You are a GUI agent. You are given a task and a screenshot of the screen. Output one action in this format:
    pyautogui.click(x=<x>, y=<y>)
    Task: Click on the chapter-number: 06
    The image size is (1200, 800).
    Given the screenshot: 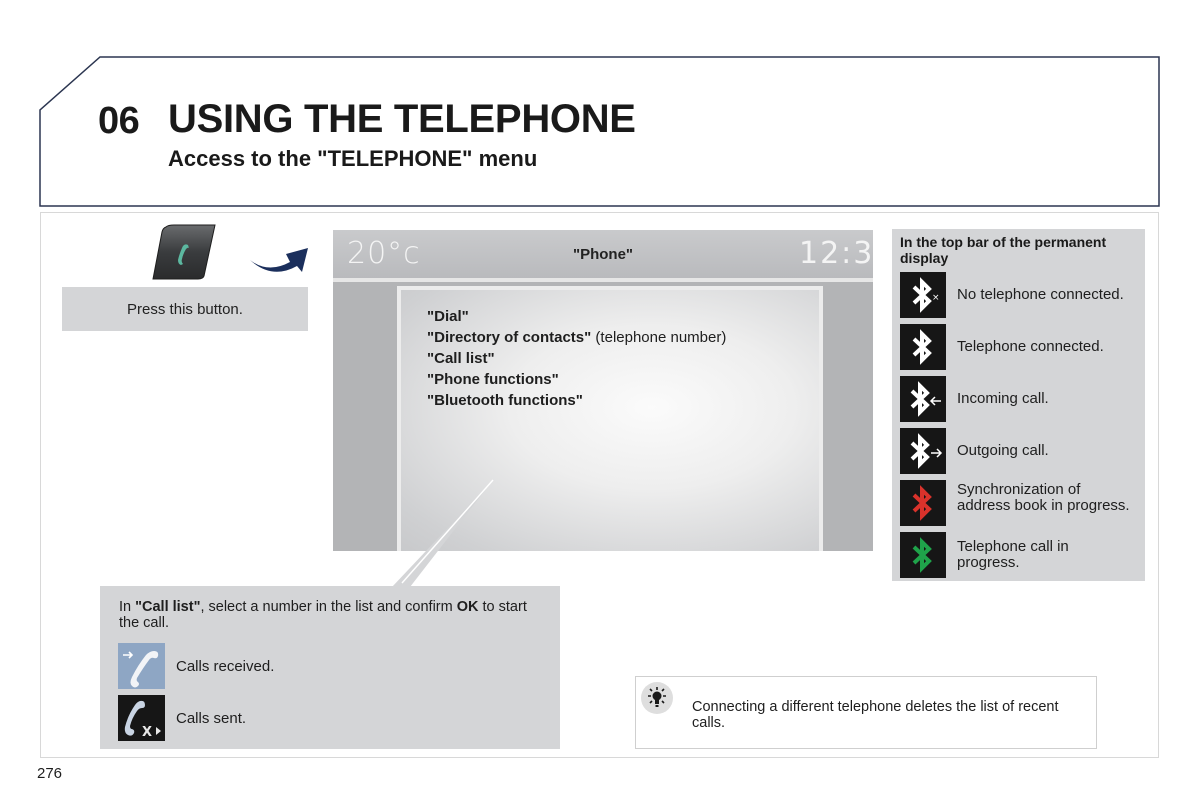 What is the action you would take?
    pyautogui.click(x=119, y=121)
    